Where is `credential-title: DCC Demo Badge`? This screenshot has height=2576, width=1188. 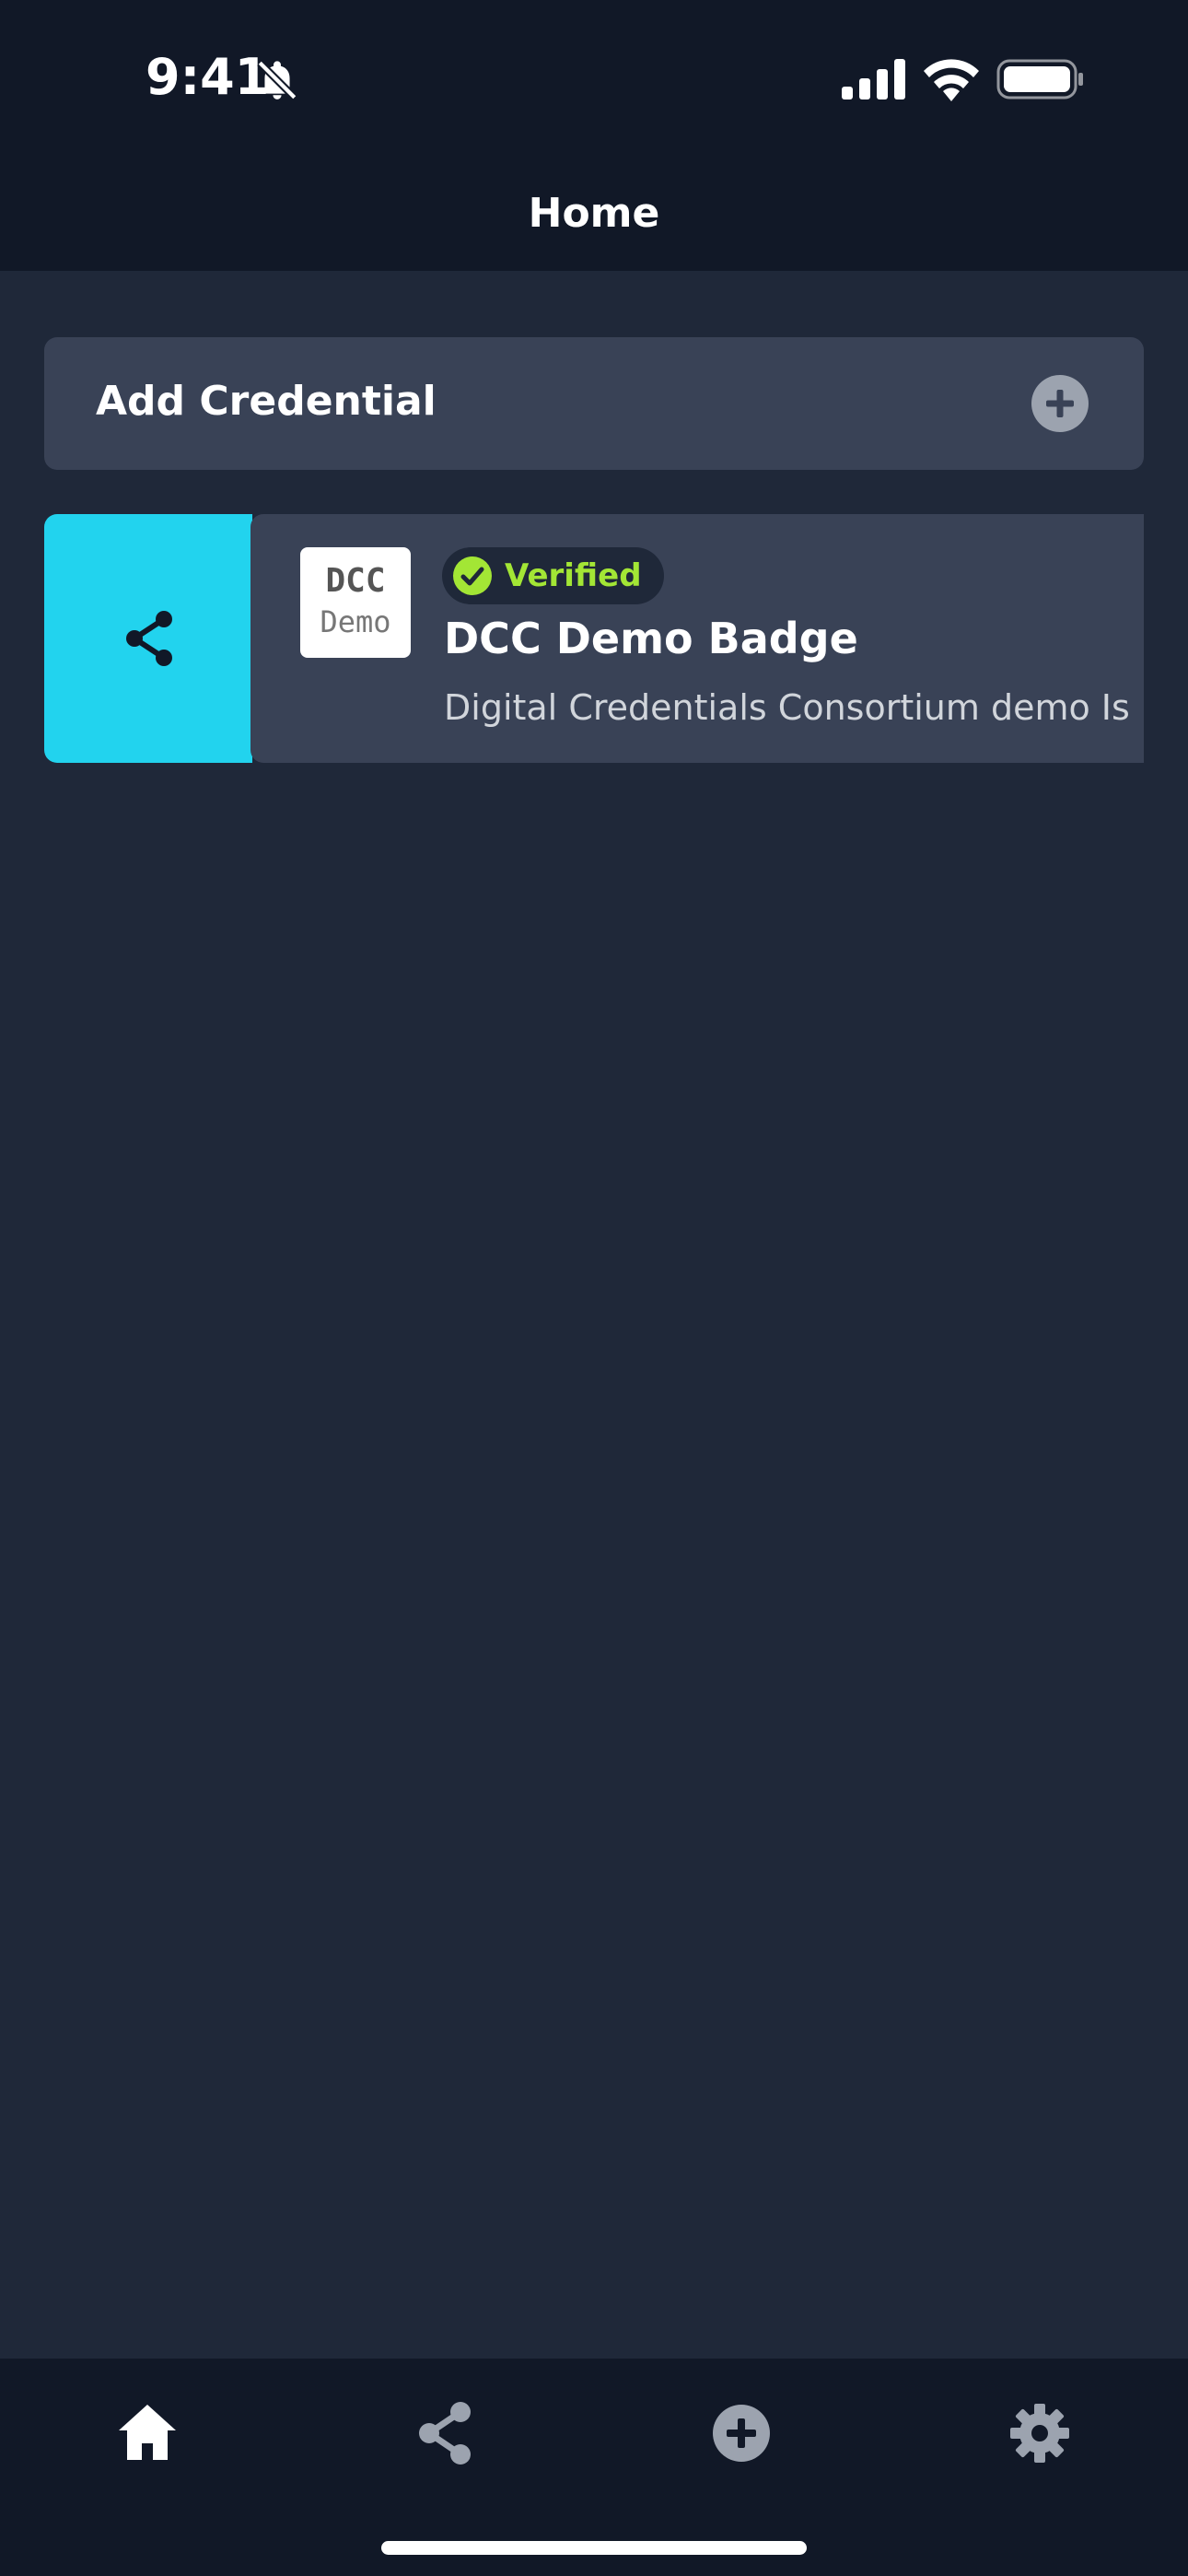
credential-title: DCC Demo Badge is located at coordinates (651, 638).